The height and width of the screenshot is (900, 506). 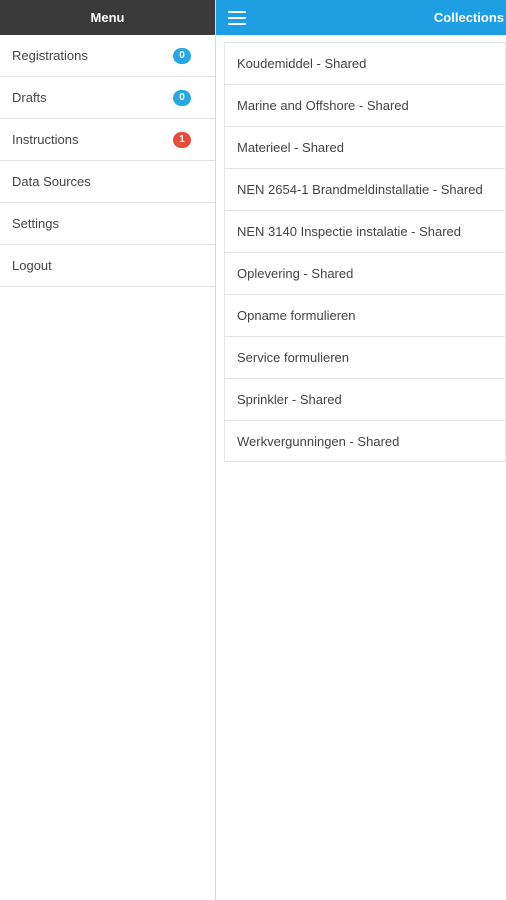 What do you see at coordinates (361, 17) in the screenshot?
I see `top-bar: Collections` at bounding box center [361, 17].